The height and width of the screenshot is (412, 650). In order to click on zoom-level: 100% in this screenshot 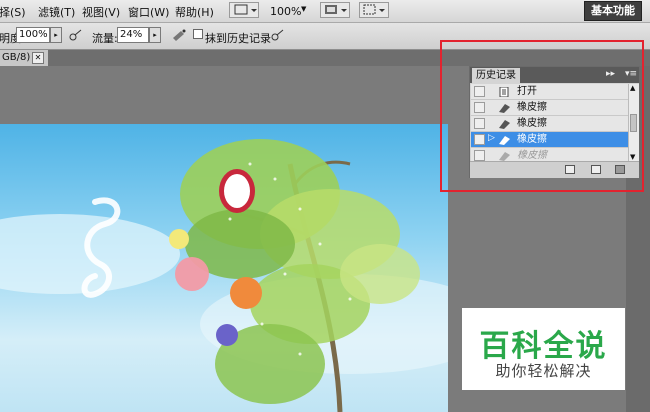, I will do `click(285, 11)`.